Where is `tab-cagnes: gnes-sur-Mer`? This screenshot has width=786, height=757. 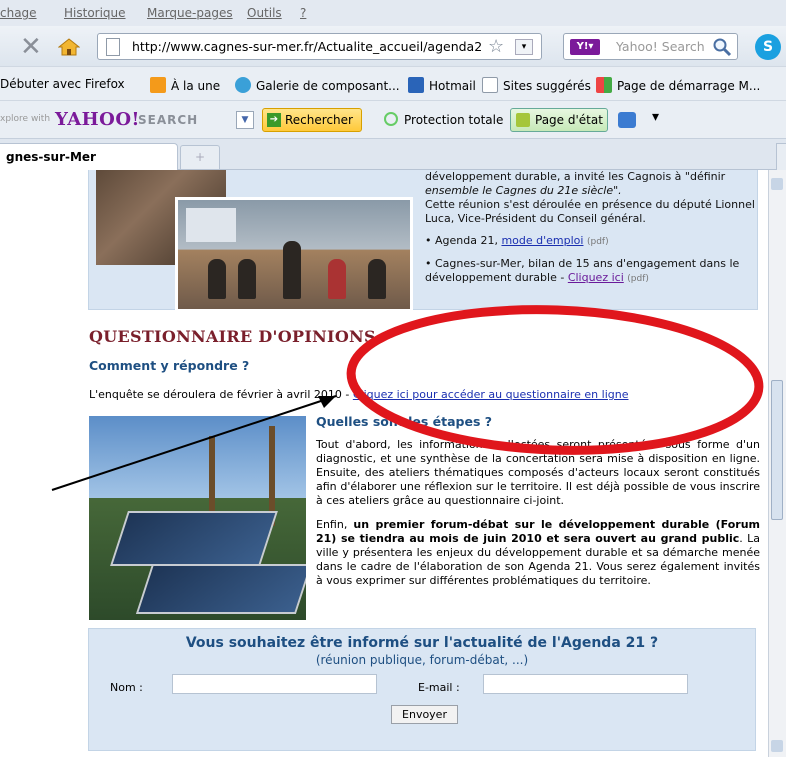 tab-cagnes: gnes-sur-Mer is located at coordinates (89, 157).